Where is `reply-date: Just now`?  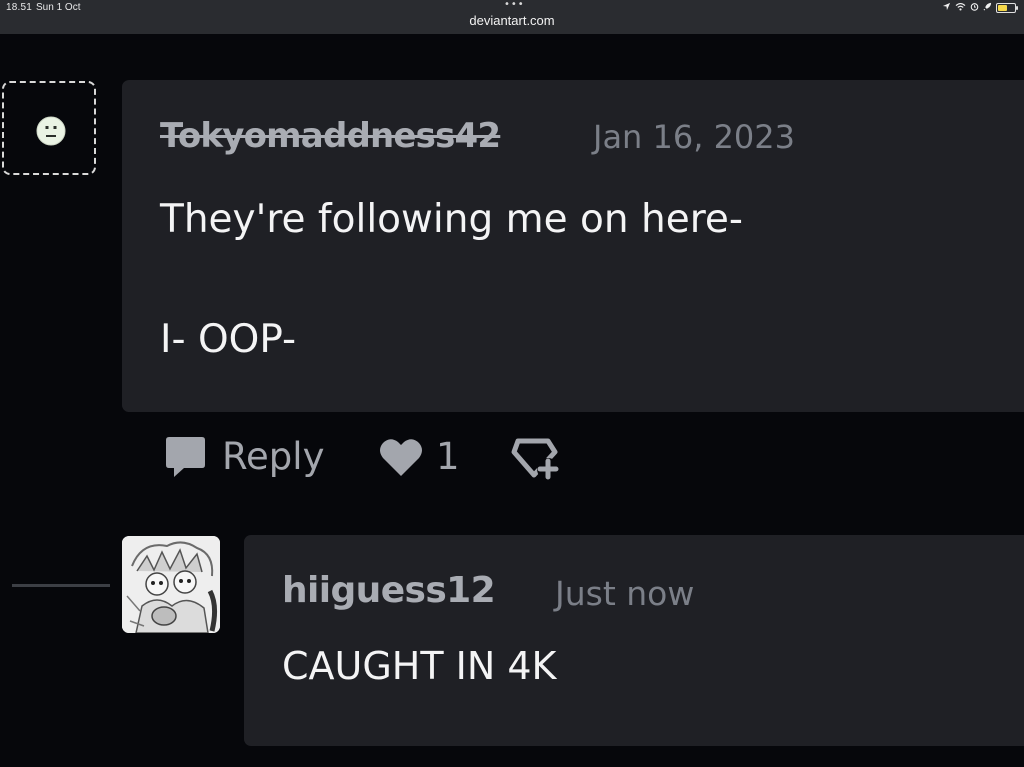
reply-date: Just now is located at coordinates (624, 593).